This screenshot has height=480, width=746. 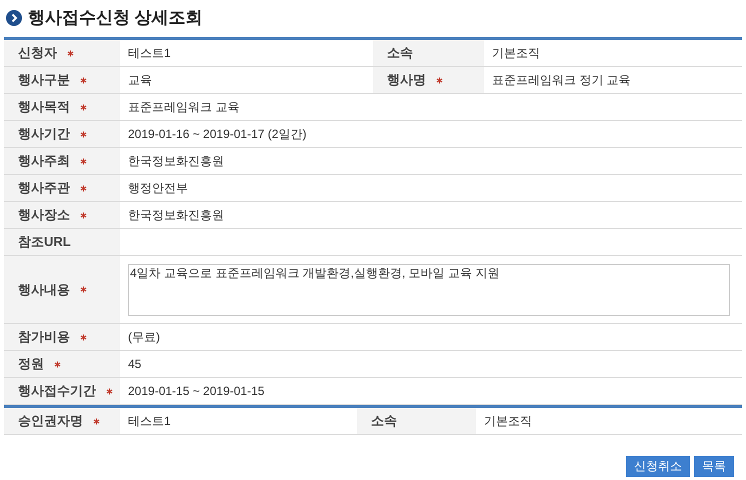 What do you see at coordinates (44, 161) in the screenshot?
I see `field-label: 행사주최` at bounding box center [44, 161].